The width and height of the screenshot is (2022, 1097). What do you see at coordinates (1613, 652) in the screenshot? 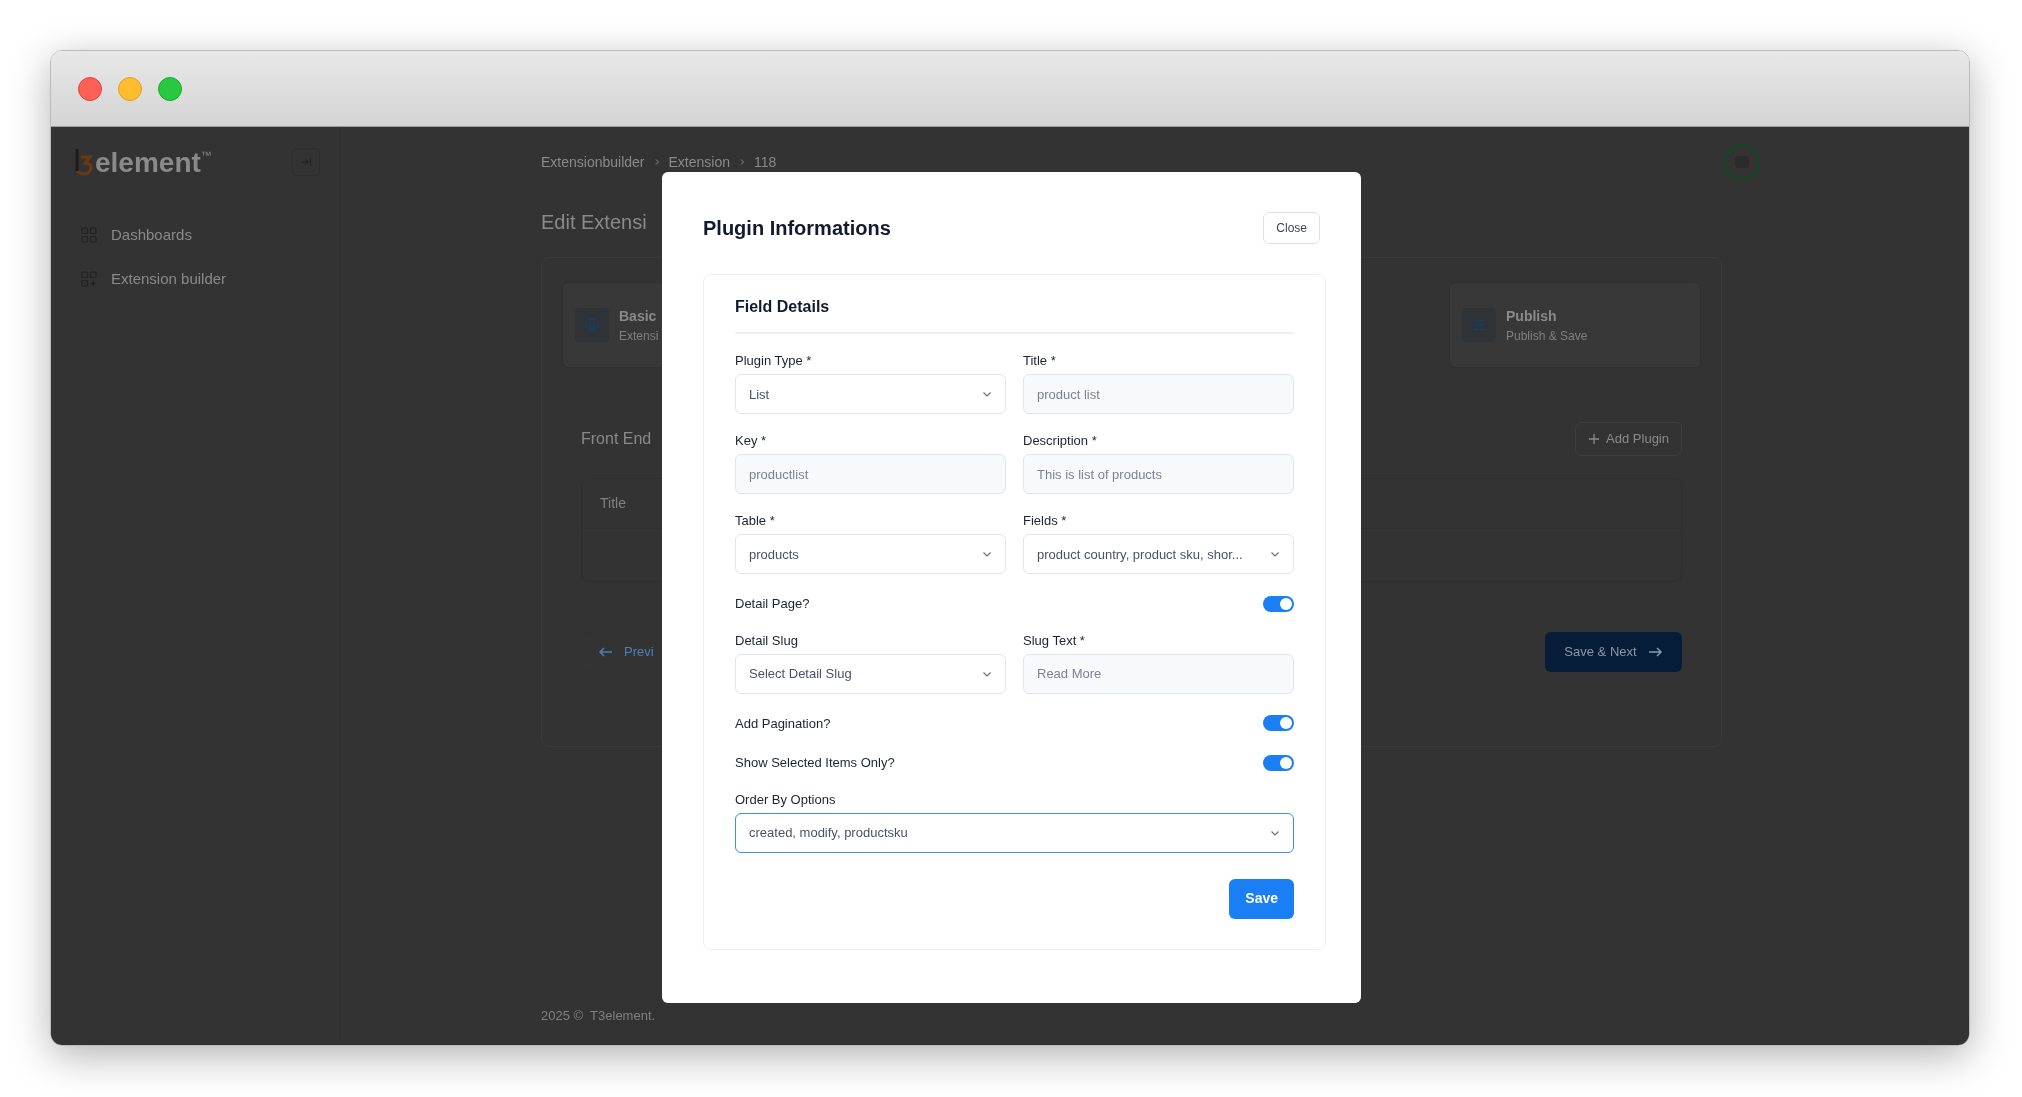
I see `save-next-button: Save & Next` at bounding box center [1613, 652].